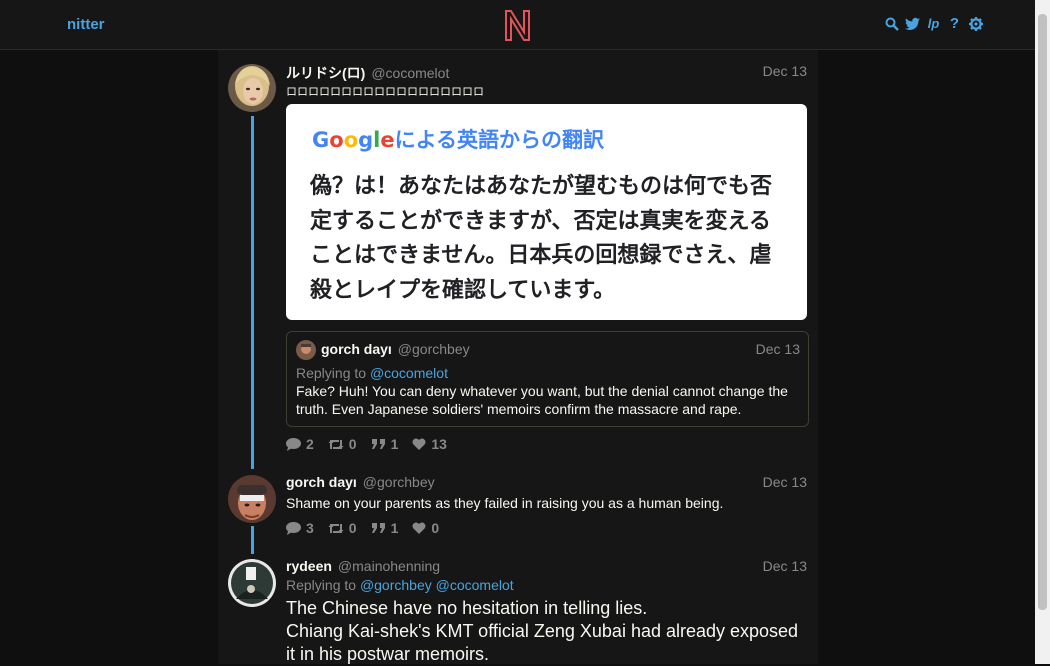 The image size is (1050, 666). What do you see at coordinates (912, 23) in the screenshot?
I see `twitter-icon` at bounding box center [912, 23].